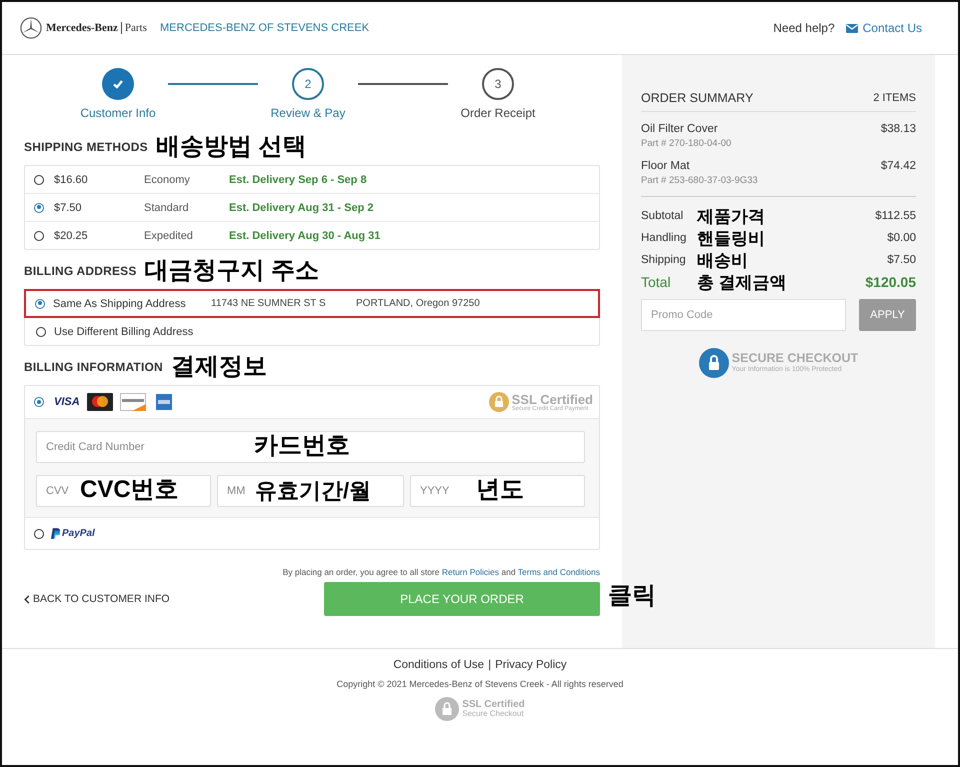 Image resolution: width=960 pixels, height=767 pixels. I want to click on total-label: Handling, so click(664, 238).